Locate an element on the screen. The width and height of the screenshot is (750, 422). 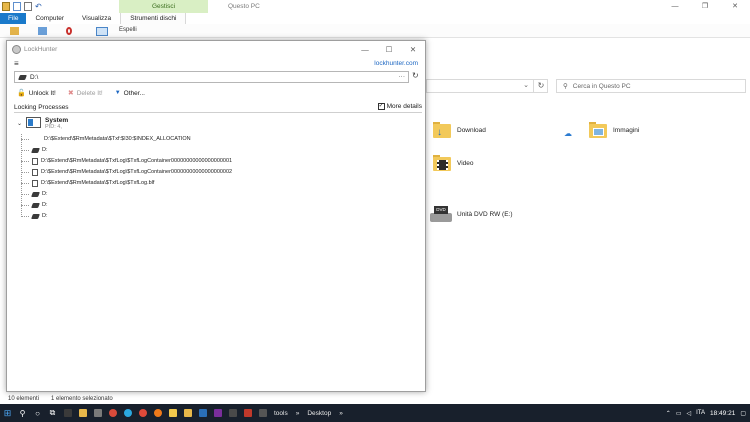
more-details-checkbox: ✓ More details is located at coordinates (399, 106).